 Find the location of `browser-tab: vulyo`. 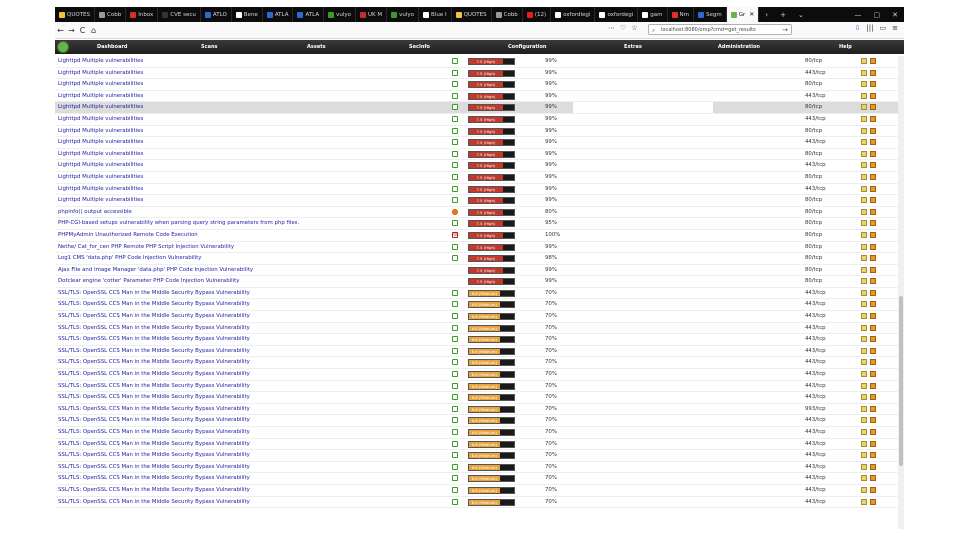

browser-tab: vulyo is located at coordinates (340, 14).